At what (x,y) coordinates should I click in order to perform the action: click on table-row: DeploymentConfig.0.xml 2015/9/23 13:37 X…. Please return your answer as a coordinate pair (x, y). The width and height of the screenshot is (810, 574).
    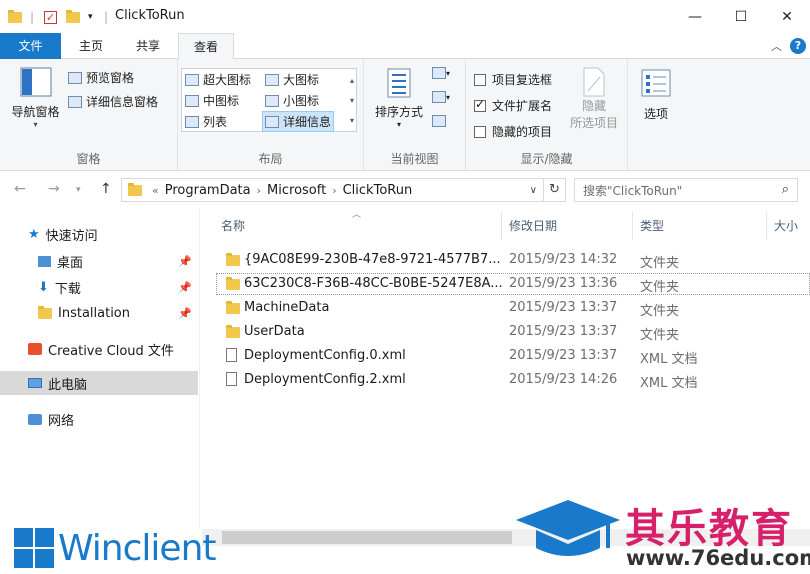
    Looking at the image, I should click on (513, 356).